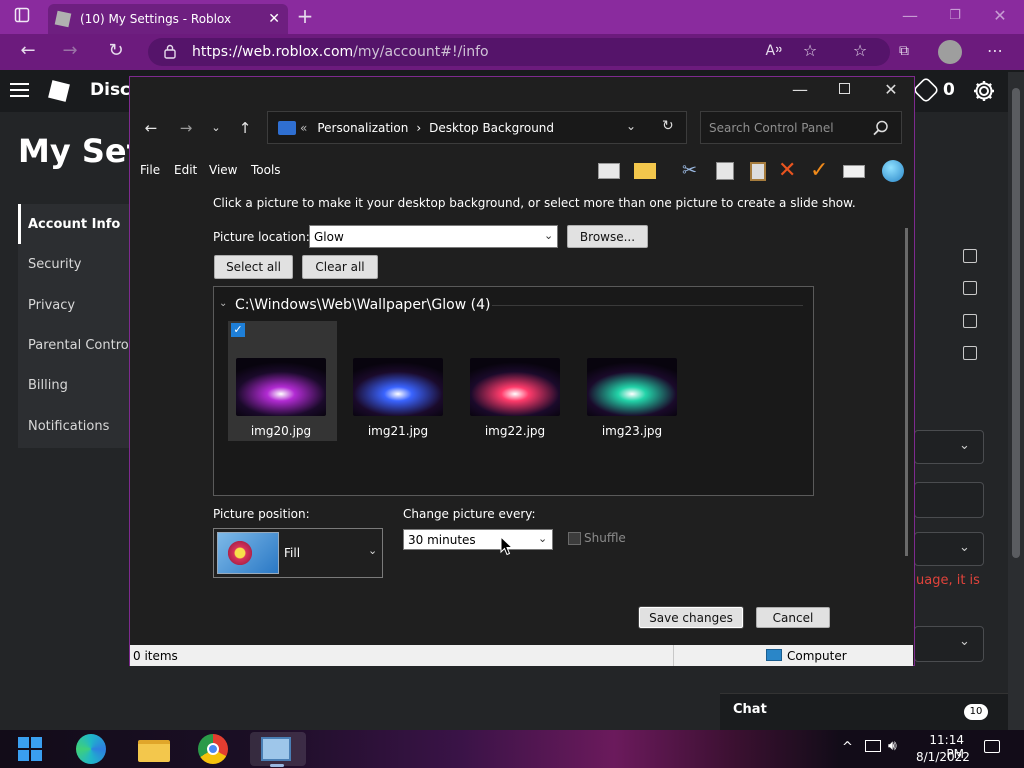  I want to click on restore-icon: ❐, so click(955, 16).